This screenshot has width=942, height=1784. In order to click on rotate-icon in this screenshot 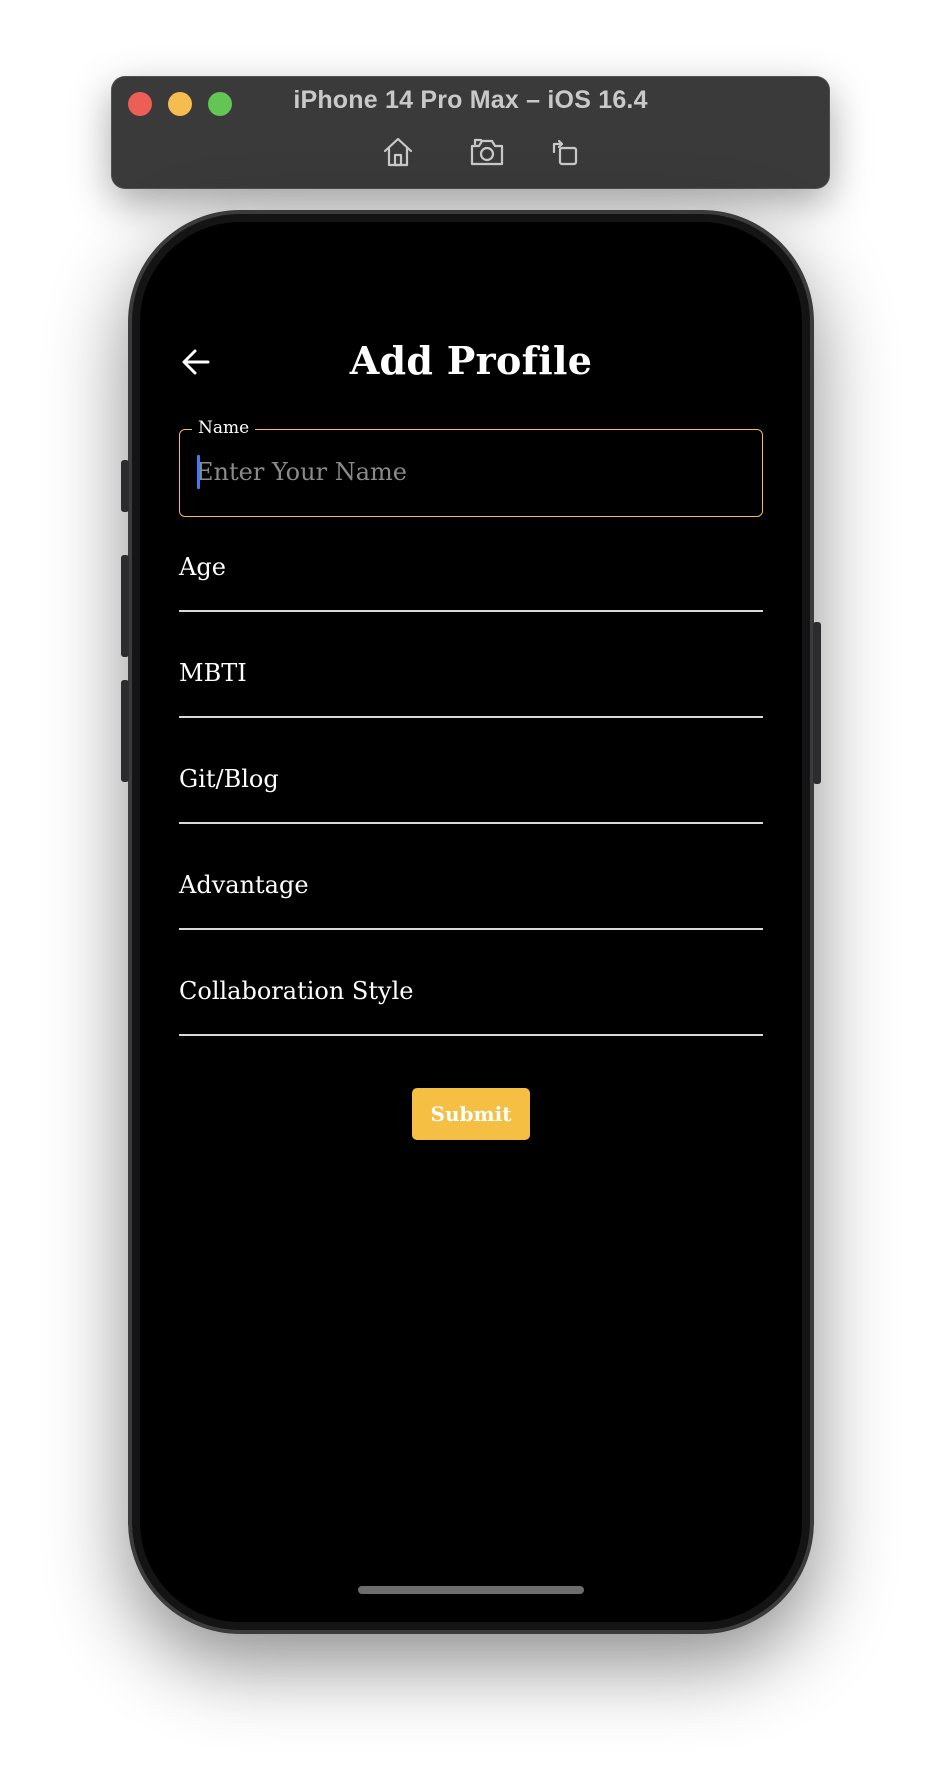, I will do `click(565, 152)`.